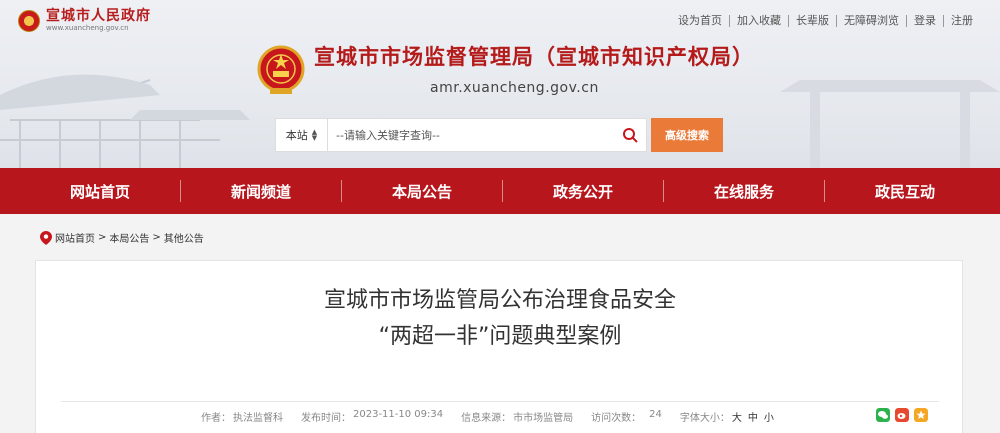 This screenshot has height=433, width=1000. Describe the element at coordinates (871, 21) in the screenshot. I see `top-link-accessibility: 无障碍浏览` at that location.